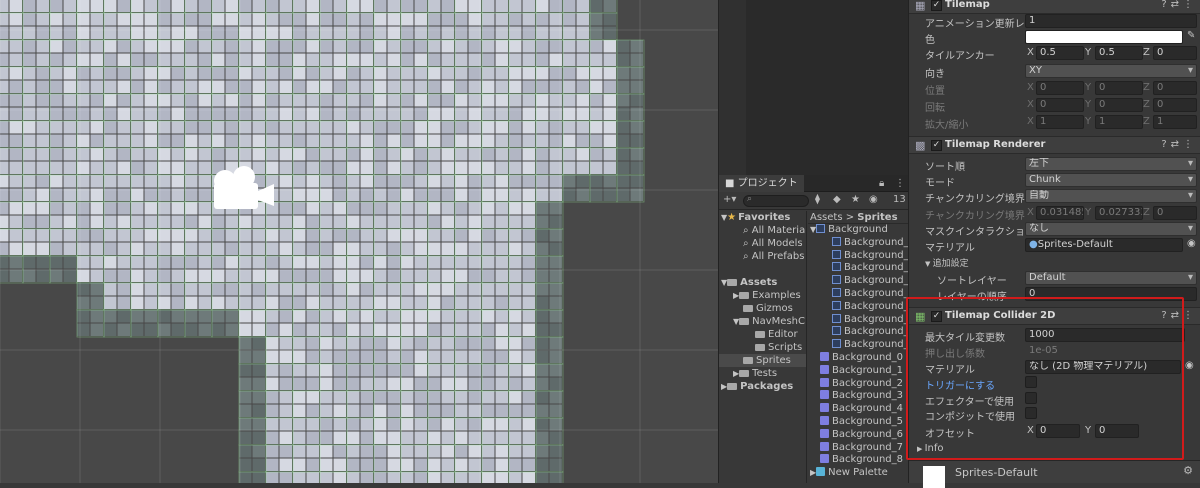 The image size is (1200, 488). I want to click on culling-y-field: 0.027333, so click(1119, 213).